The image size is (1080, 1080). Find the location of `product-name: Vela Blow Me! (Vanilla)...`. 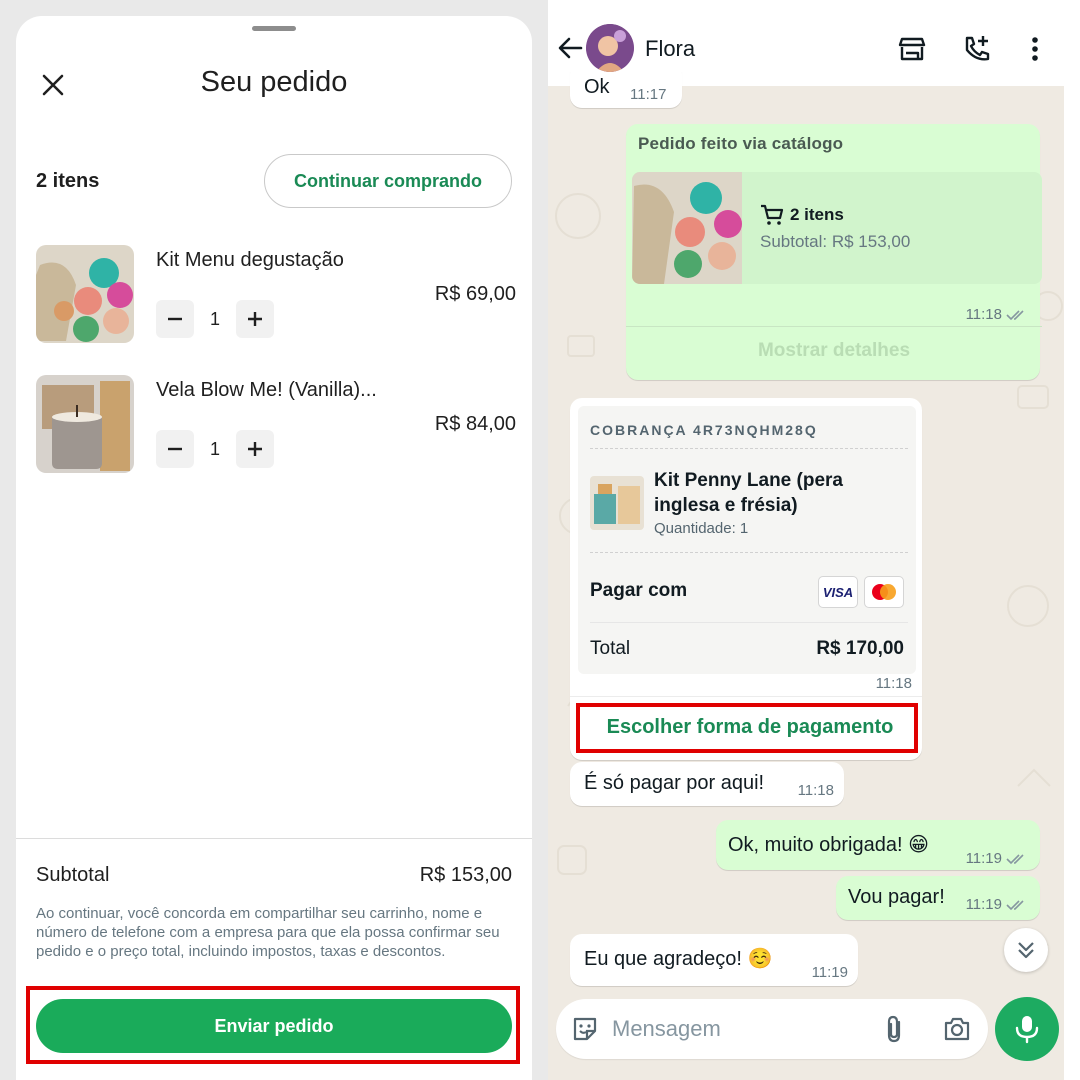

product-name: Vela Blow Me! (Vanilla)... is located at coordinates (266, 390).